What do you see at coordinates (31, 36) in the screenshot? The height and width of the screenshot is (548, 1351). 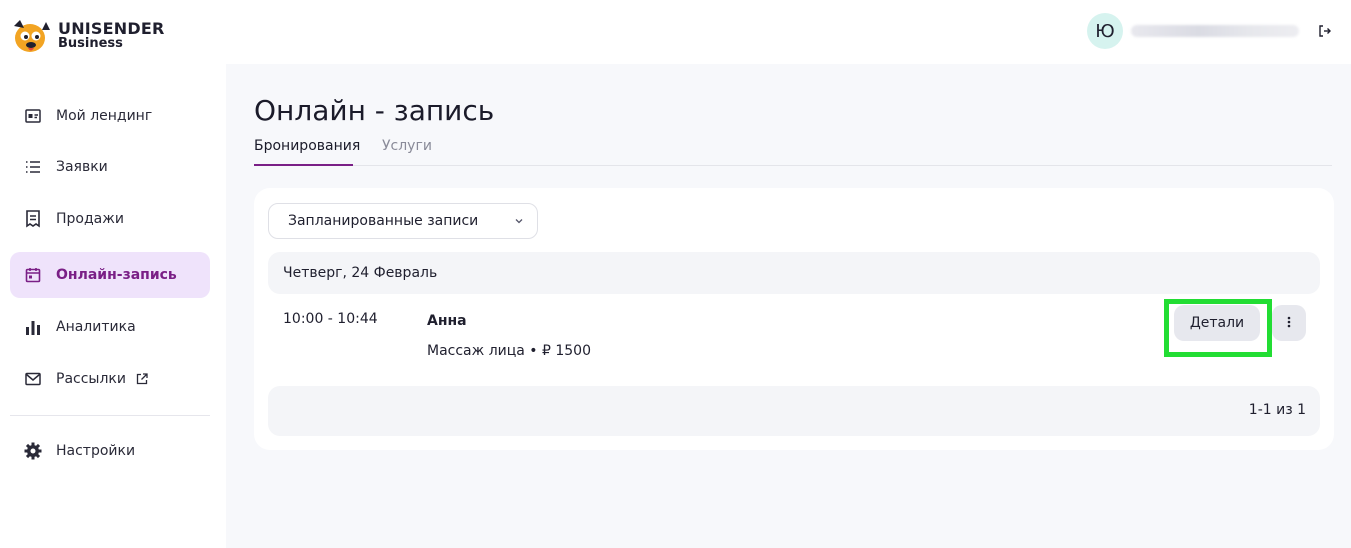 I see `dog-mascot-icon` at bounding box center [31, 36].